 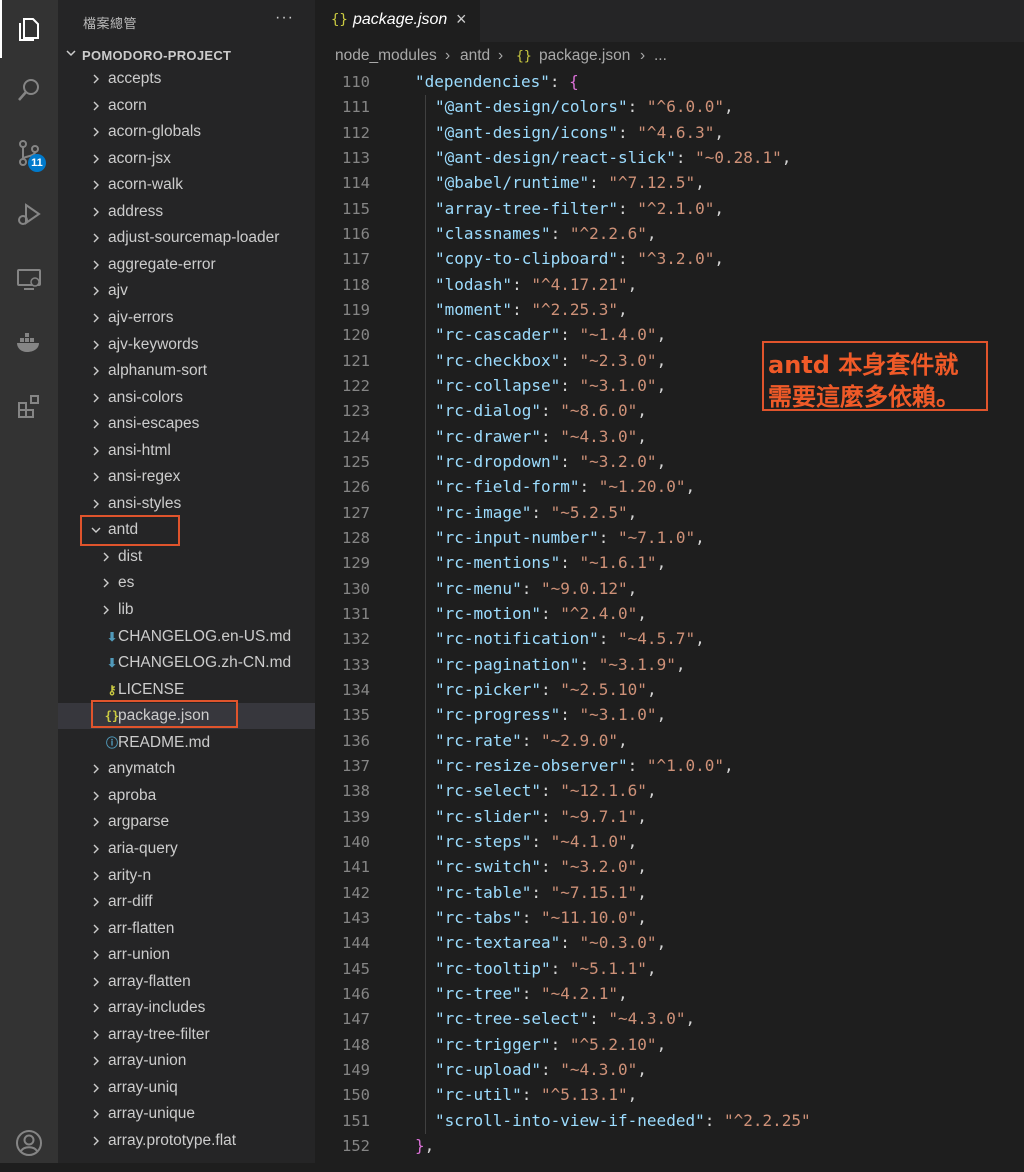 What do you see at coordinates (594, 892) in the screenshot?
I see `json-string: "~7.15.1"` at bounding box center [594, 892].